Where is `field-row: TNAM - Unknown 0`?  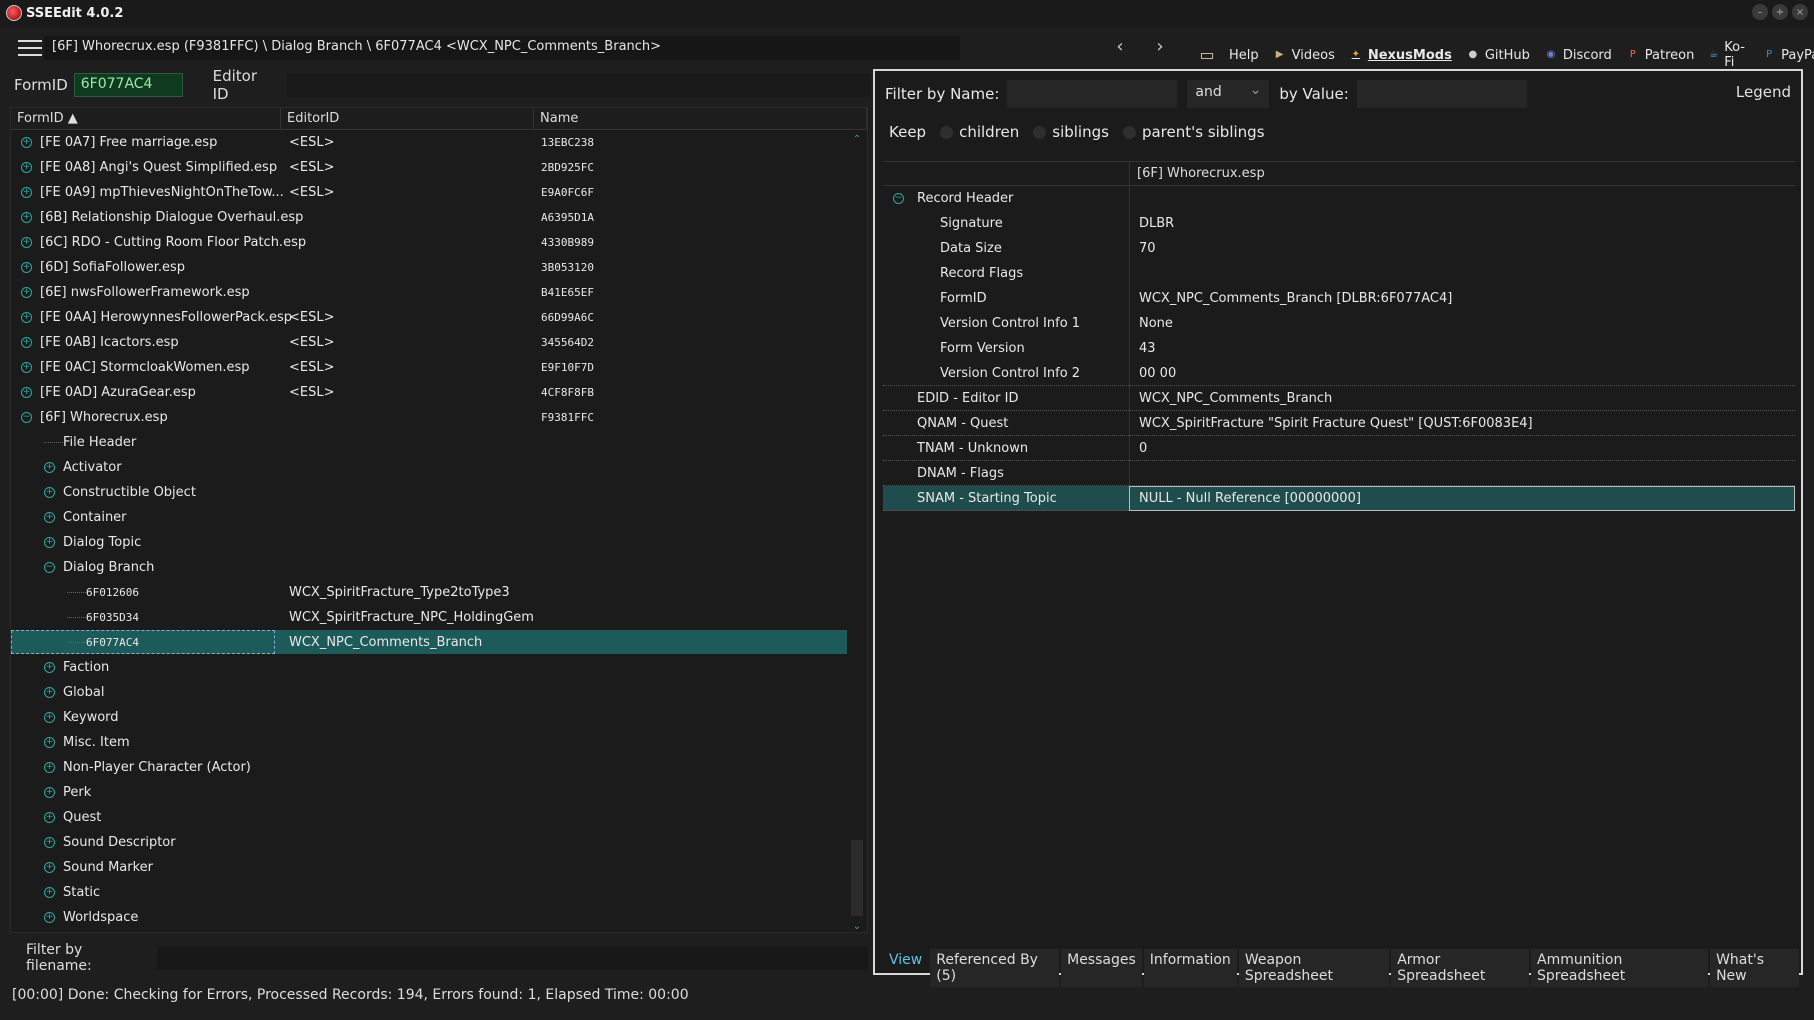
field-row: TNAM - Unknown 0 is located at coordinates (1339, 448).